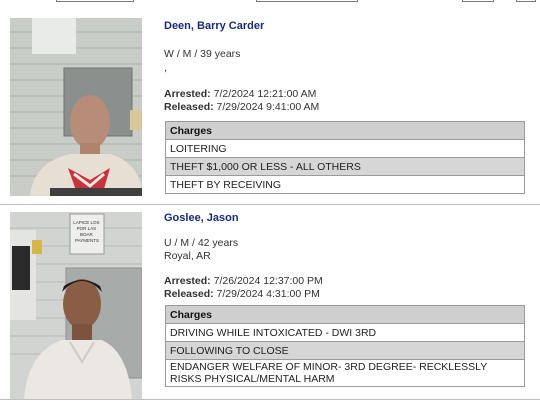 This screenshot has height=404, width=540. Describe the element at coordinates (265, 94) in the screenshot. I see `arrested-value: 7/2/2024 12:21:00 AM` at that location.